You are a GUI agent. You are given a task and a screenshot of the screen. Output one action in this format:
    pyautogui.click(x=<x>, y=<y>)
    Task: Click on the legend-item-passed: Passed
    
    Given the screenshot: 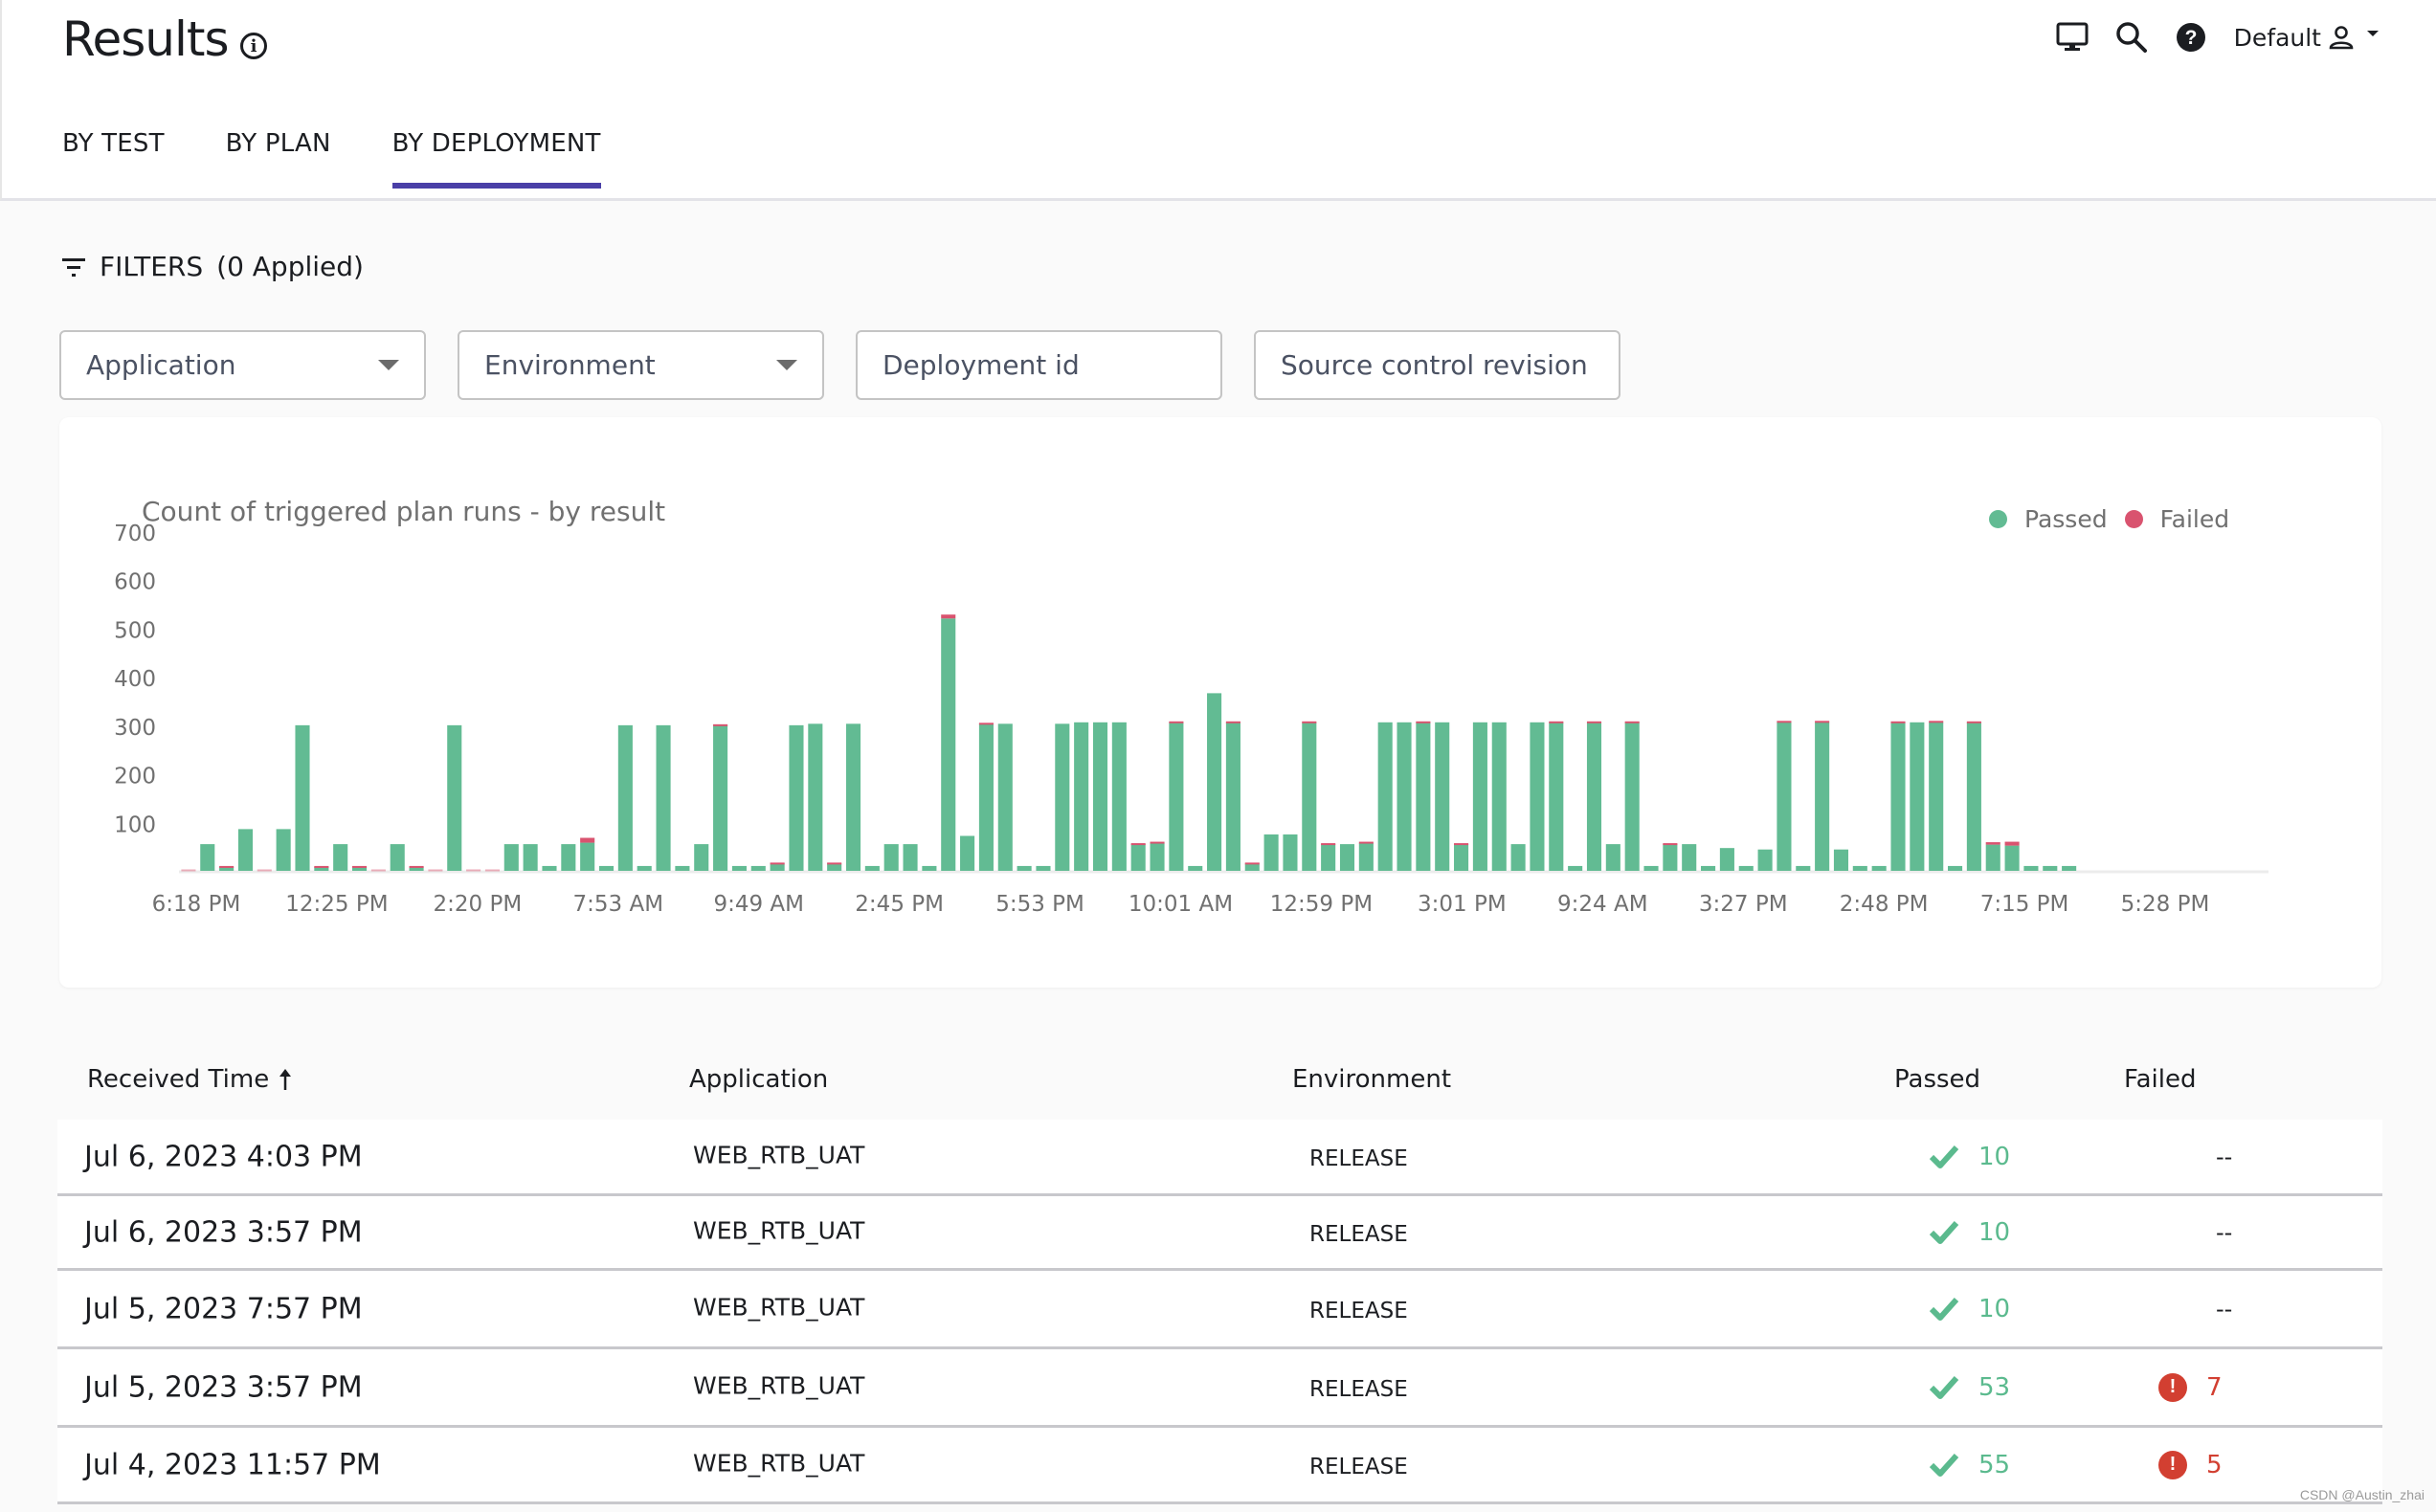 What is the action you would take?
    pyautogui.click(x=2048, y=519)
    